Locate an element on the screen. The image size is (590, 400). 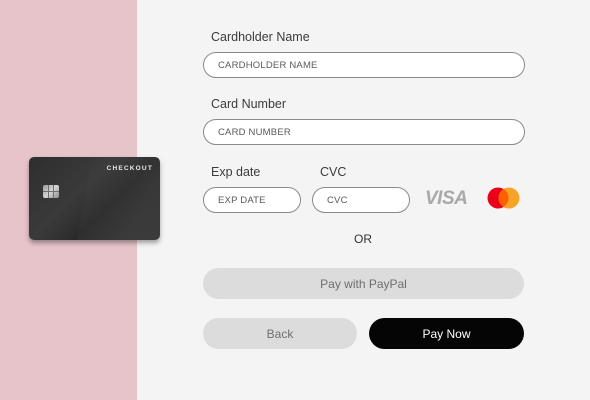
card-brand-text: CHECKOUT is located at coordinates (129, 168).